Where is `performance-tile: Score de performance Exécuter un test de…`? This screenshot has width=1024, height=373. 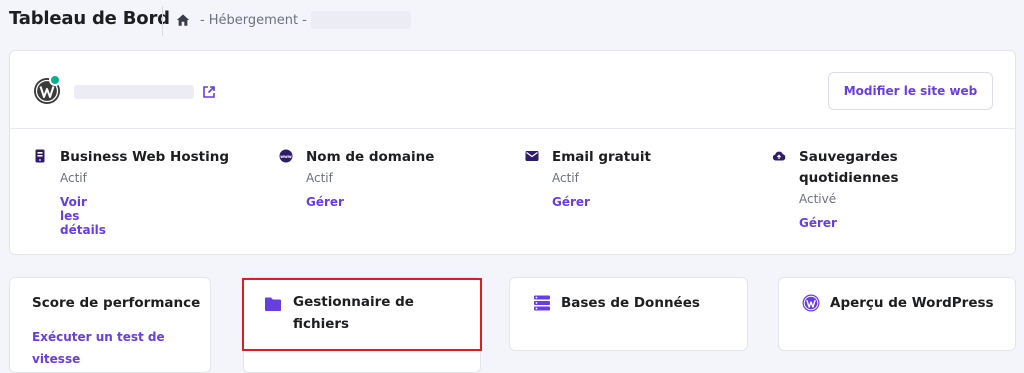 performance-tile: Score de performance Exécuter un test de… is located at coordinates (110, 325).